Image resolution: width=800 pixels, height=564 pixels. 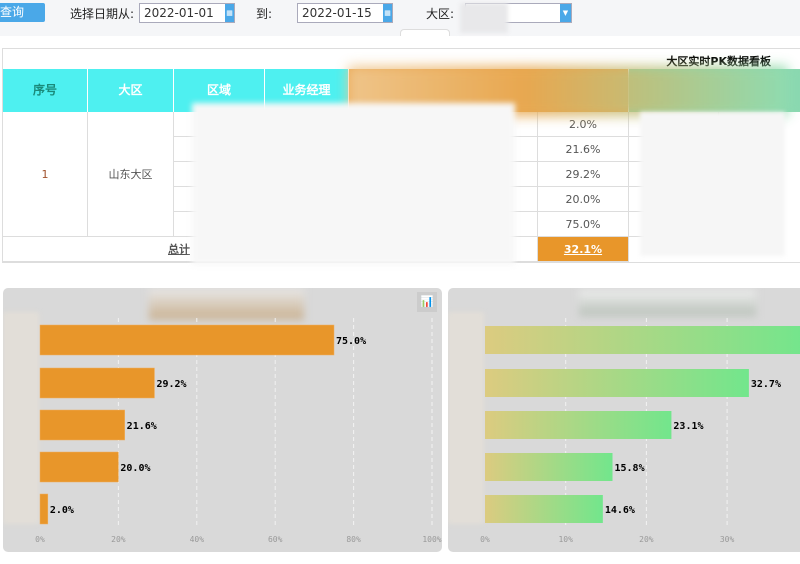 I want to click on data-label: 14.6%, so click(x=620, y=510).